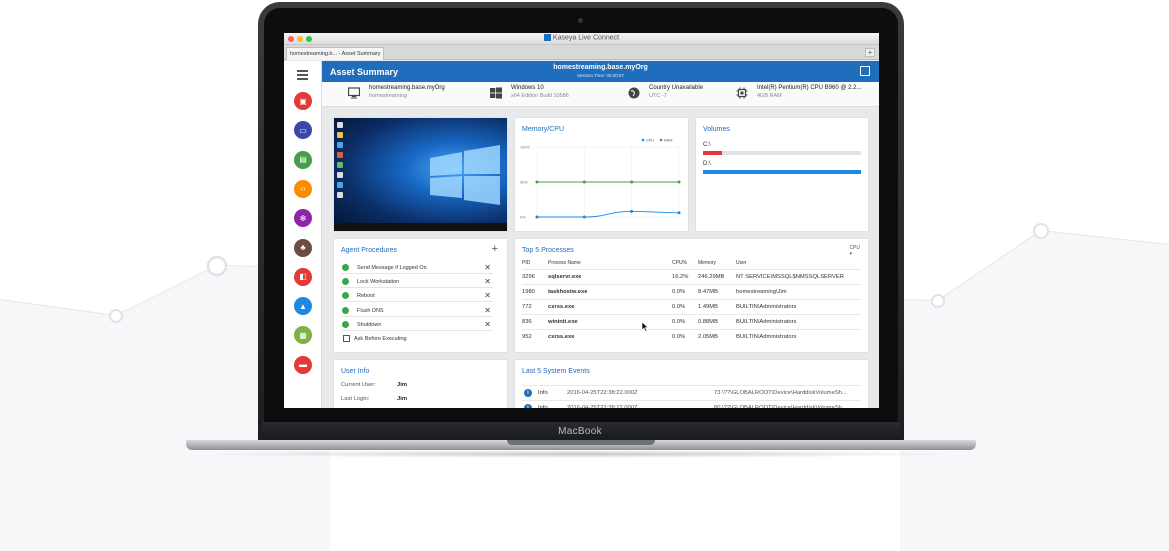  What do you see at coordinates (717, 291) in the screenshot?
I see `table-cell: 8.47MB` at bounding box center [717, 291].